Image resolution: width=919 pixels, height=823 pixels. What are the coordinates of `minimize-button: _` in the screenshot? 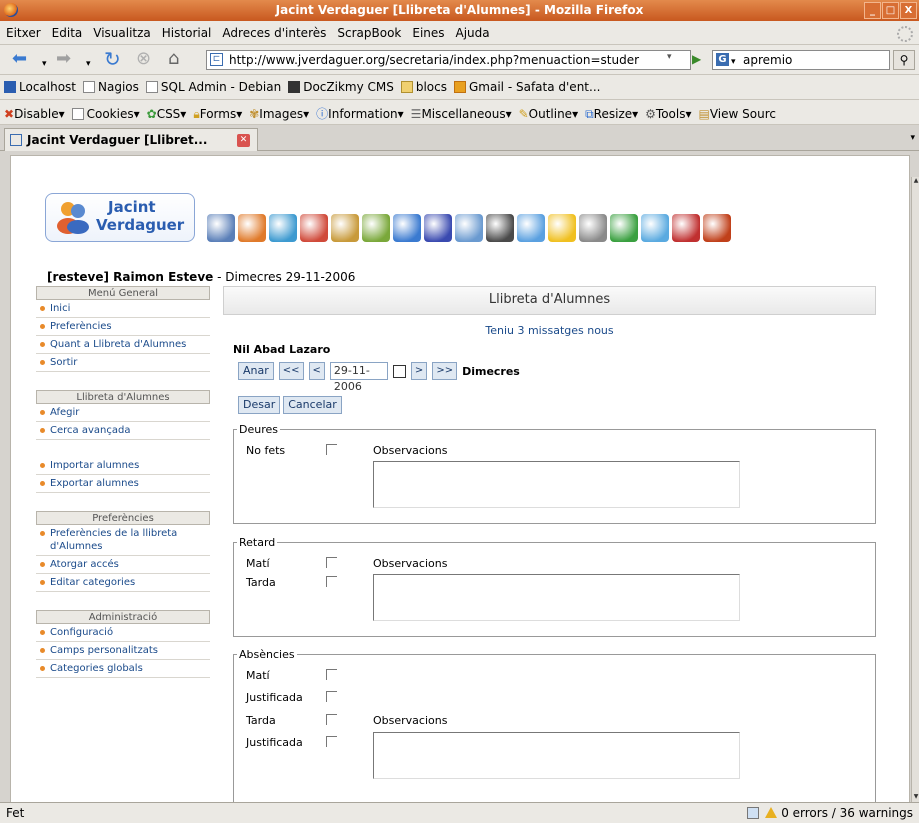 It's located at (872, 10).